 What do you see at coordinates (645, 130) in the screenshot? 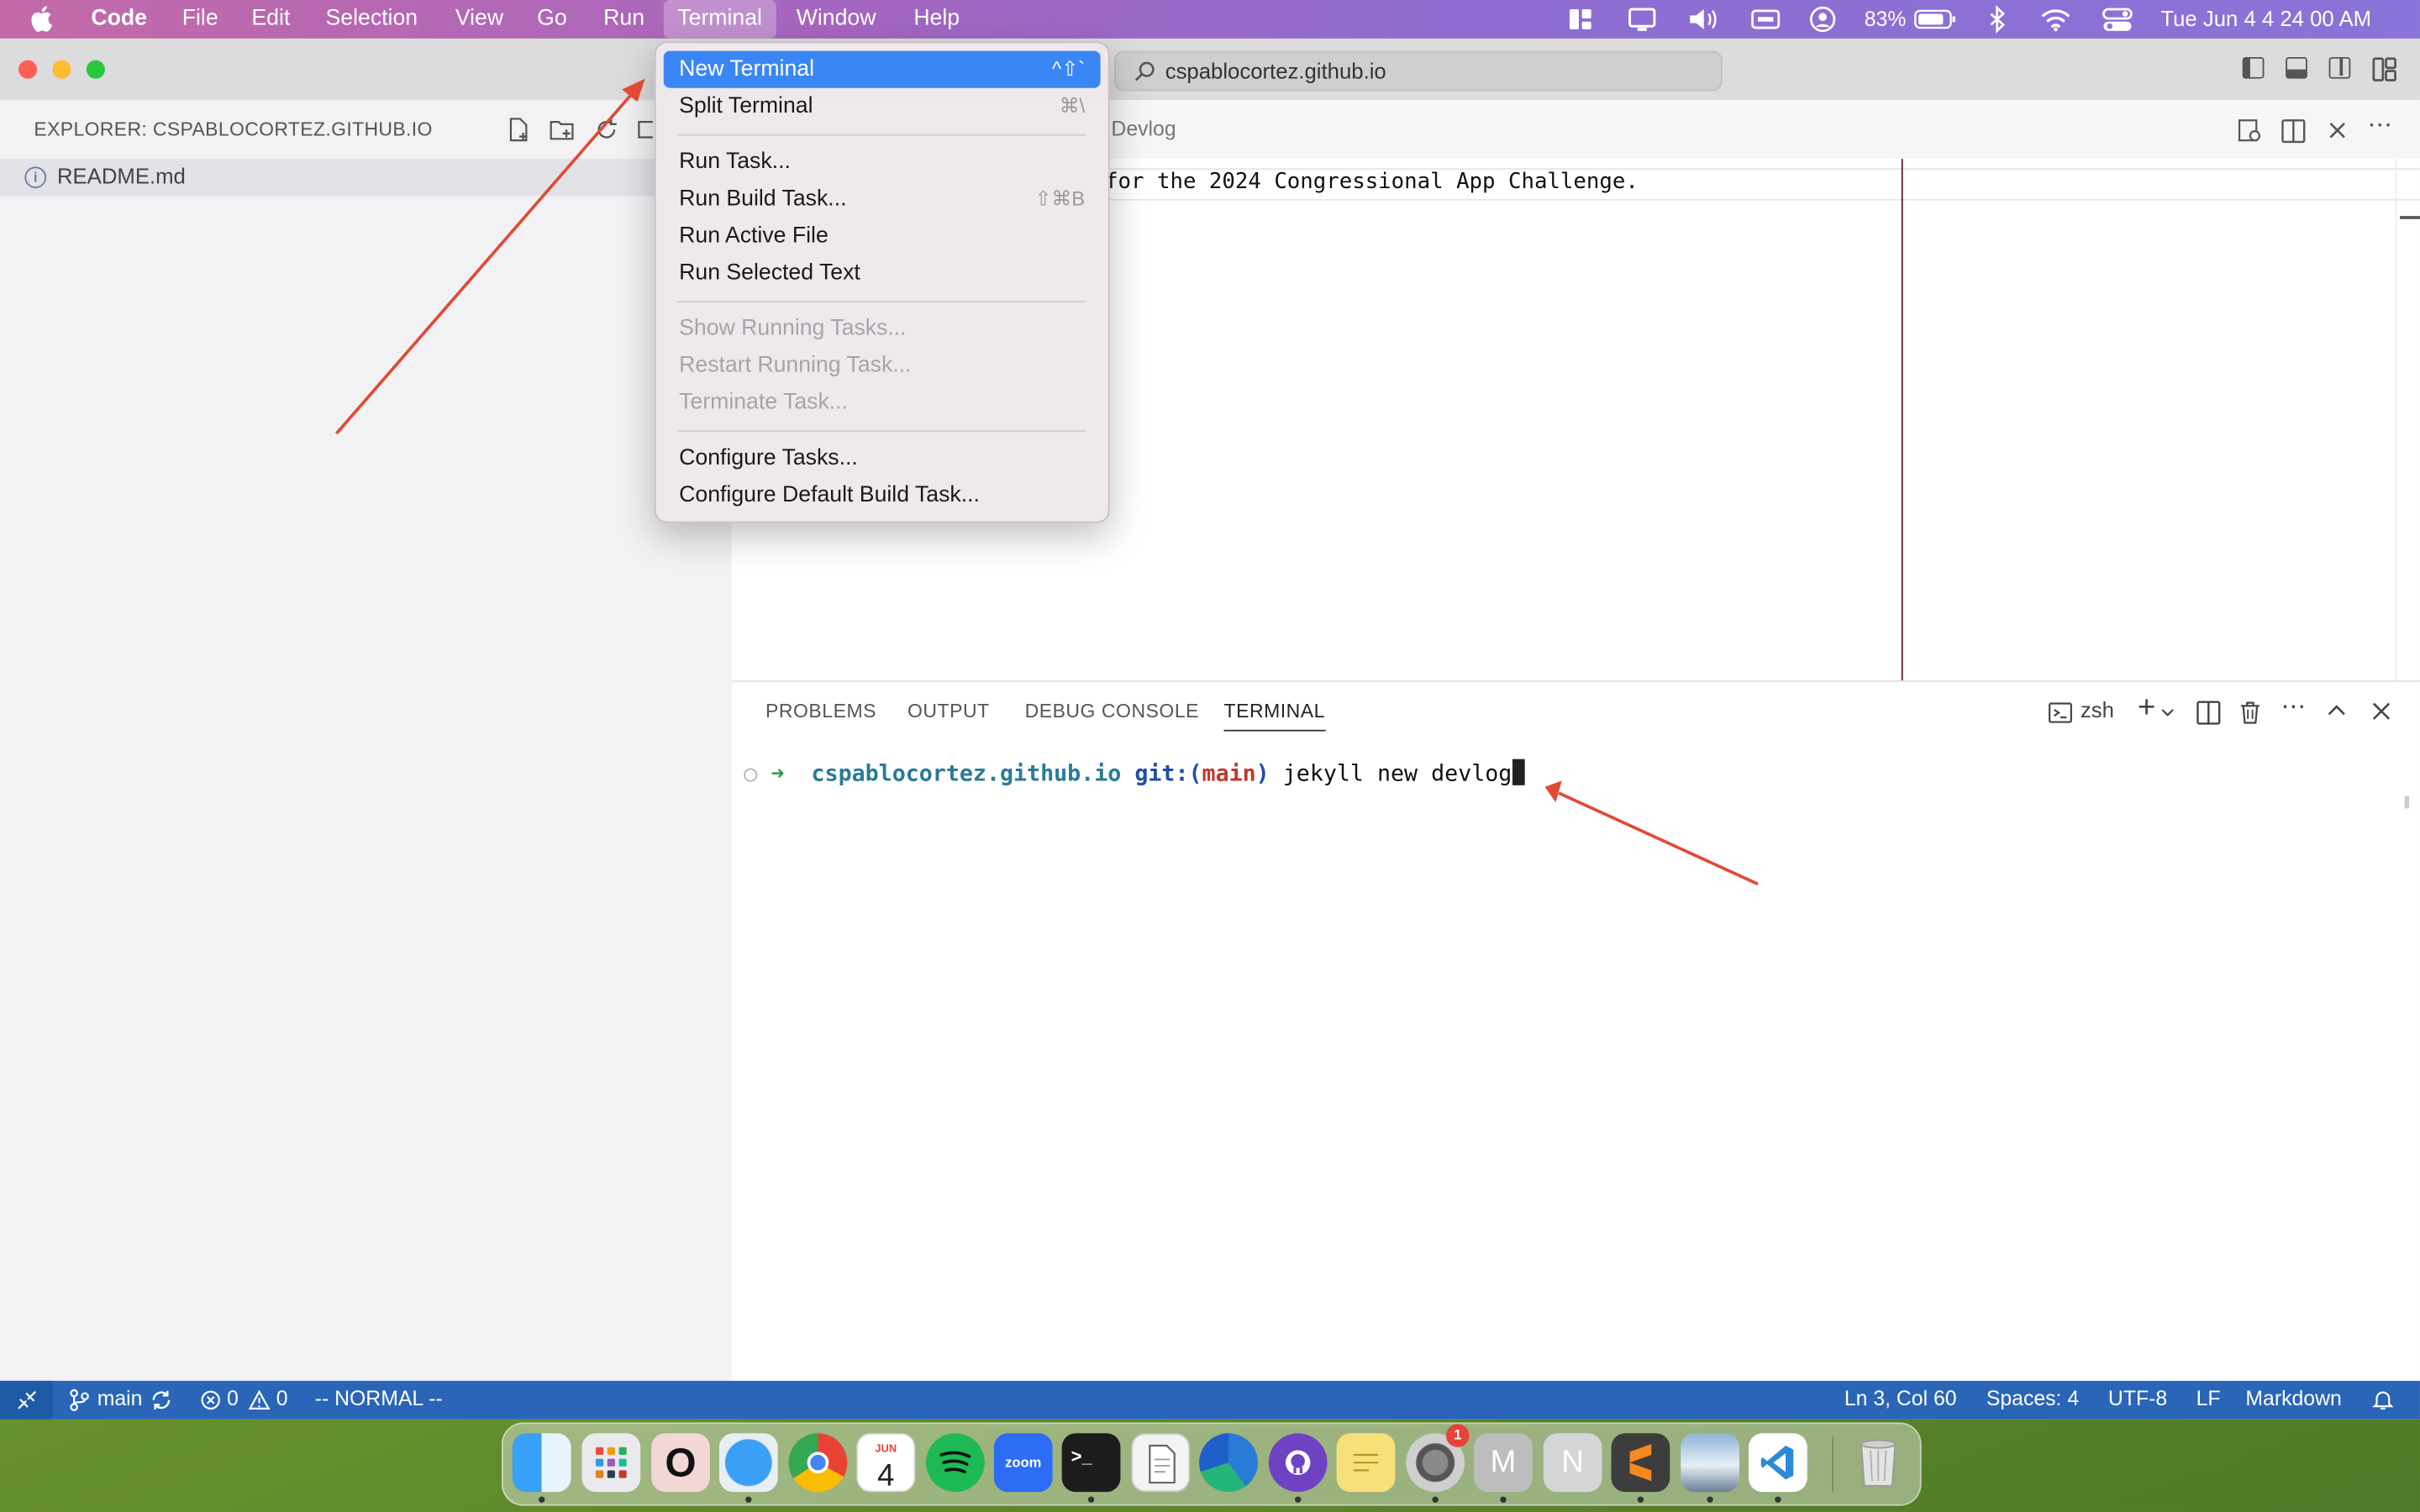
I see `collapse-folders-icon` at bounding box center [645, 130].